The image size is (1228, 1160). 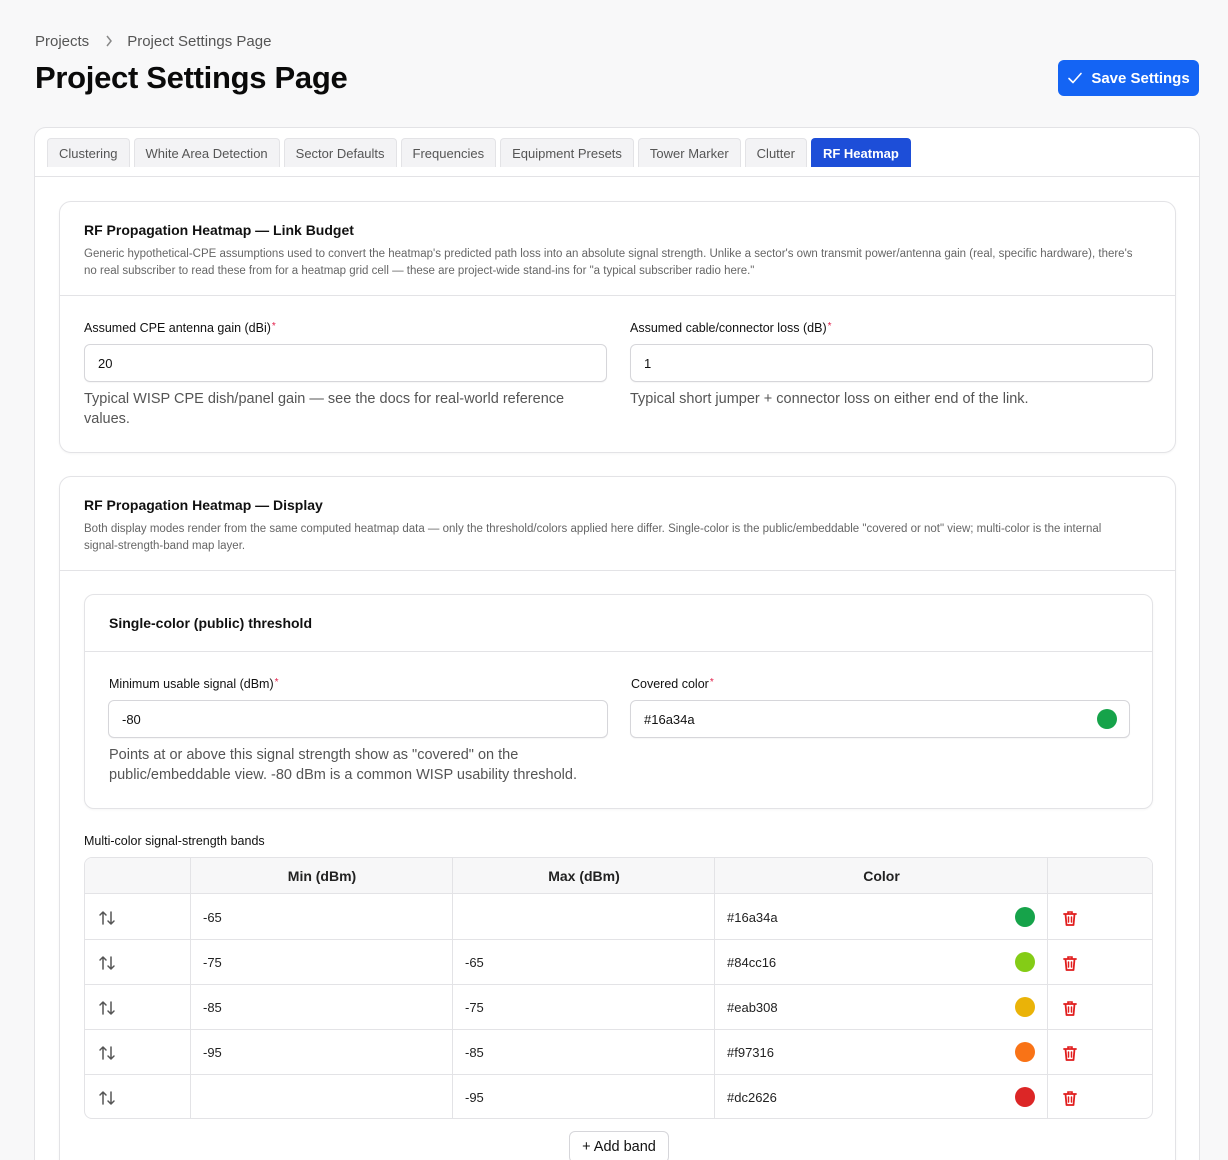 What do you see at coordinates (585, 1052) in the screenshot?
I see `band-max-input: -85` at bounding box center [585, 1052].